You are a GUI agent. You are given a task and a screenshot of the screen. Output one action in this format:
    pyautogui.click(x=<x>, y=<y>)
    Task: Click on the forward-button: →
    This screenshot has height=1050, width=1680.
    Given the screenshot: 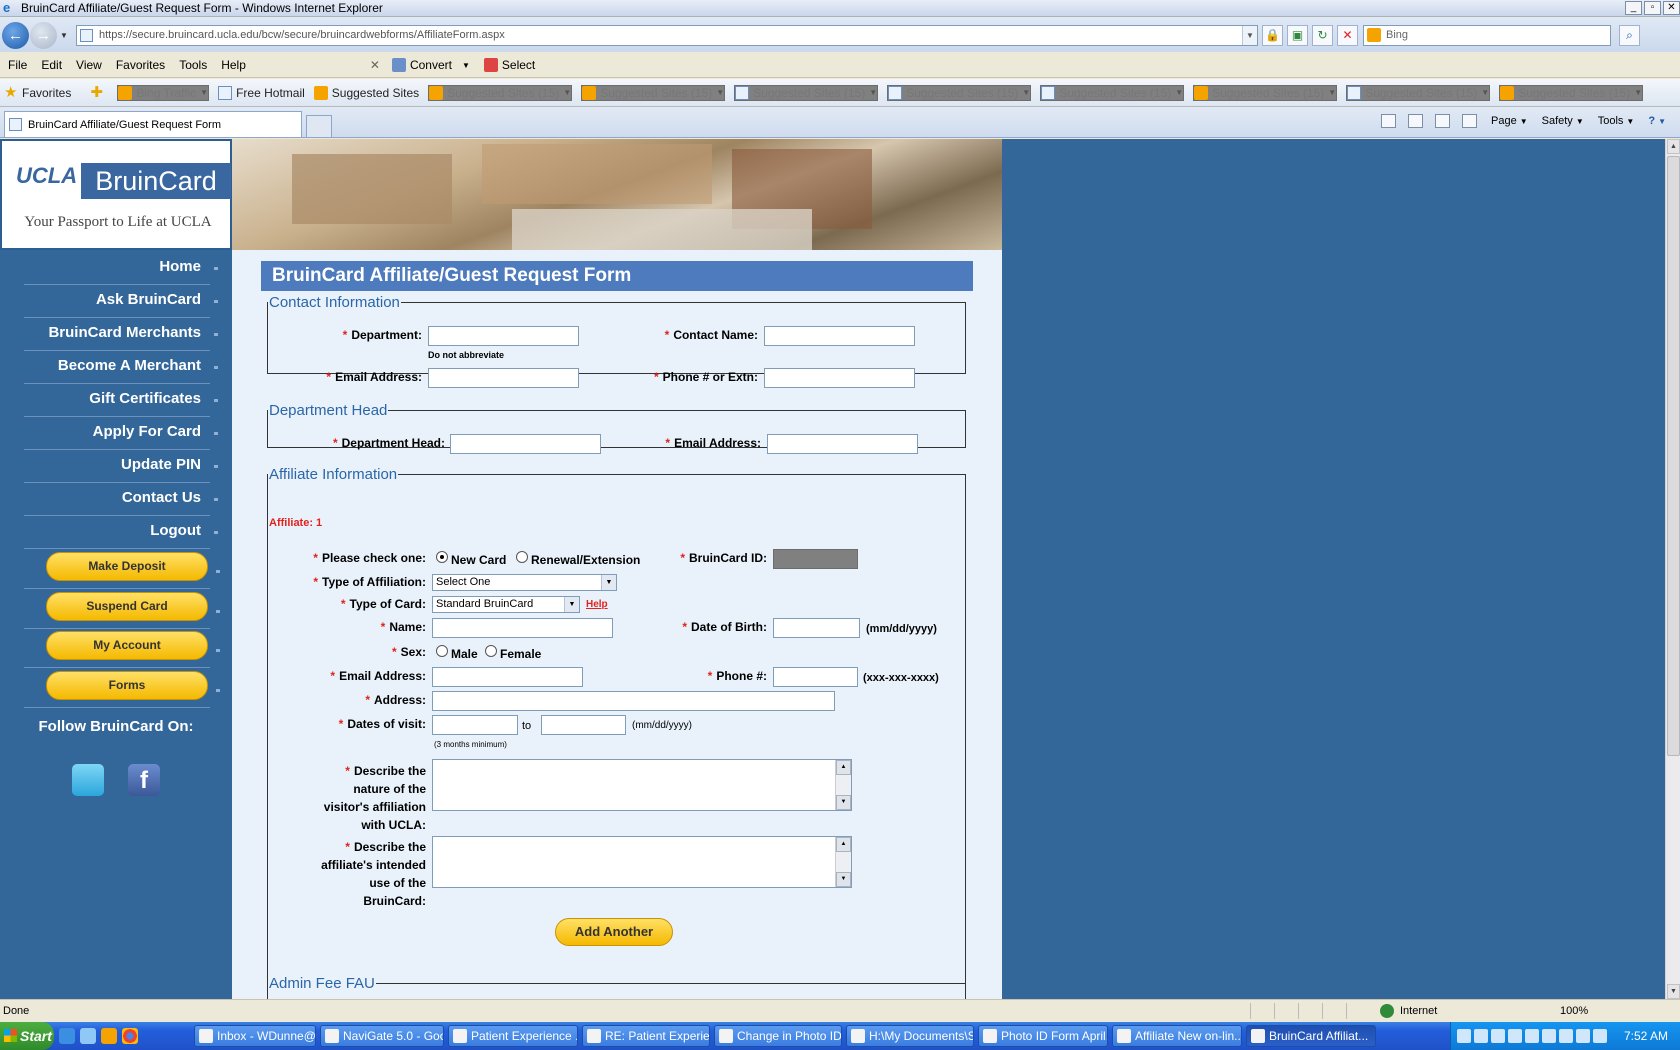 What is the action you would take?
    pyautogui.click(x=43, y=35)
    